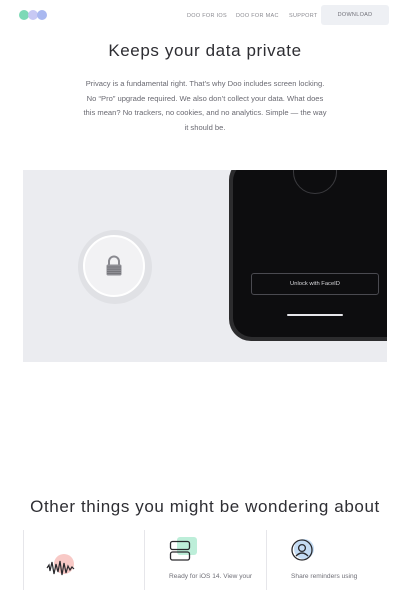  What do you see at coordinates (42, 15) in the screenshot?
I see `logo-dot` at bounding box center [42, 15].